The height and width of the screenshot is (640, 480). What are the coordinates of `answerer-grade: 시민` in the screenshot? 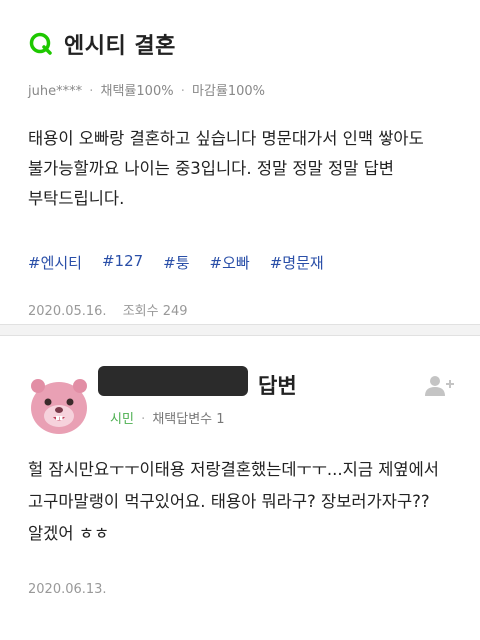 It's located at (122, 419).